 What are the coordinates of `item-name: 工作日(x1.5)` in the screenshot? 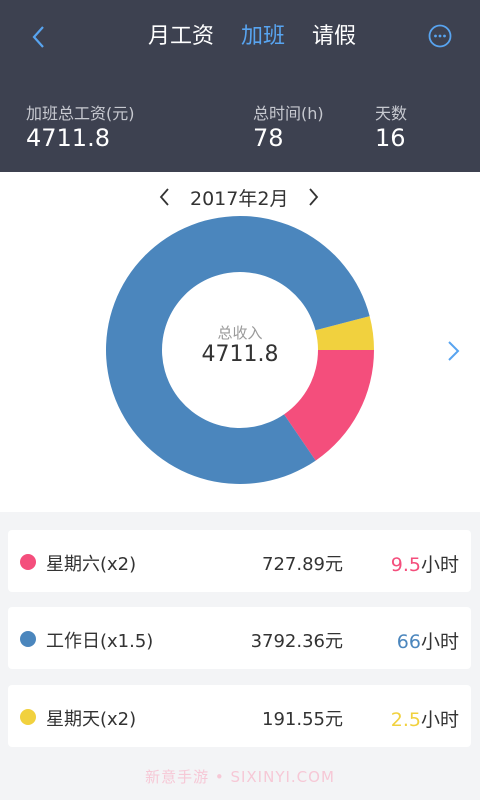 It's located at (100, 641).